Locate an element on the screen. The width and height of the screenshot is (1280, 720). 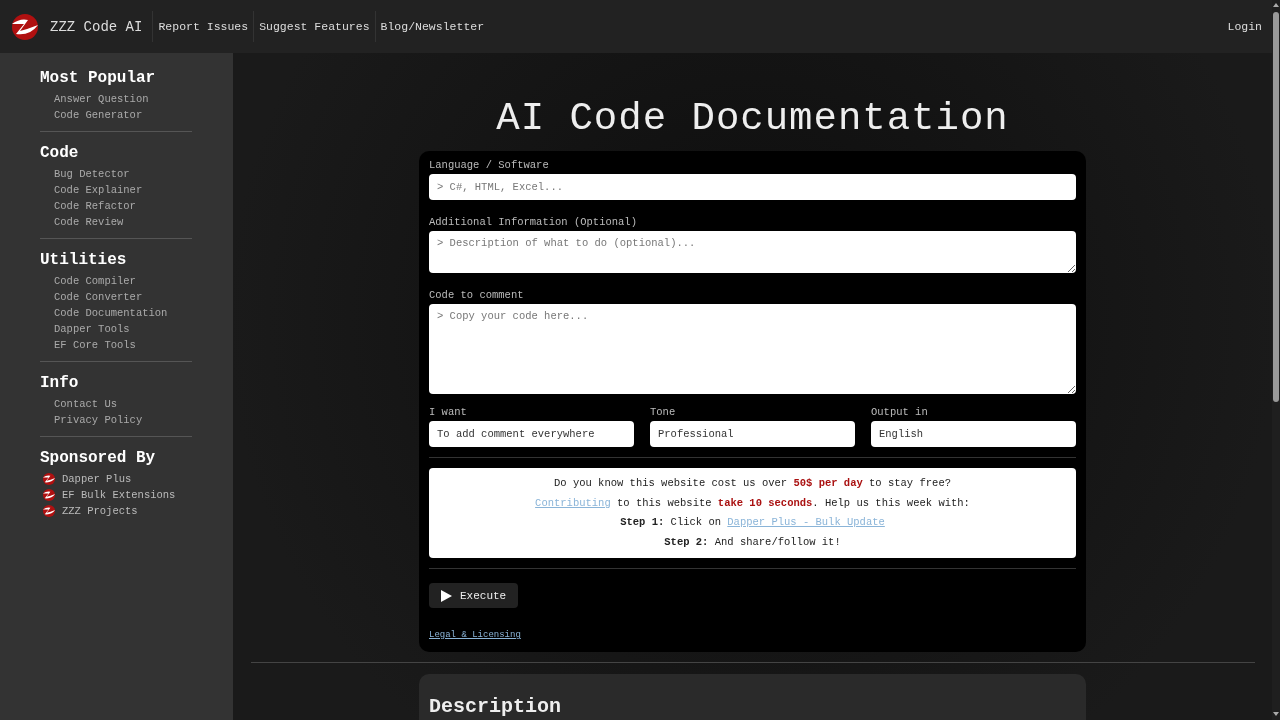
execute-button: Execute is located at coordinates (474, 595).